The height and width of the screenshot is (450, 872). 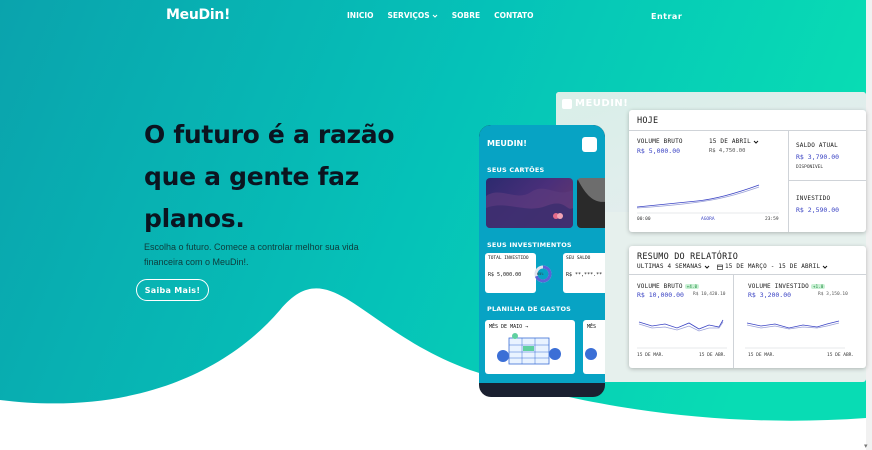 I want to click on nav-link-servicos: SERVIÇOS, so click(x=413, y=15).